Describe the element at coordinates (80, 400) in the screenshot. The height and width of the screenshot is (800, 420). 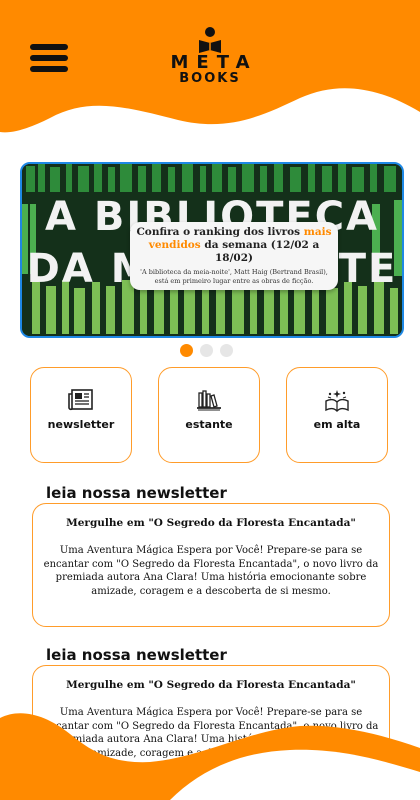
I see `newspaper-icon` at that location.